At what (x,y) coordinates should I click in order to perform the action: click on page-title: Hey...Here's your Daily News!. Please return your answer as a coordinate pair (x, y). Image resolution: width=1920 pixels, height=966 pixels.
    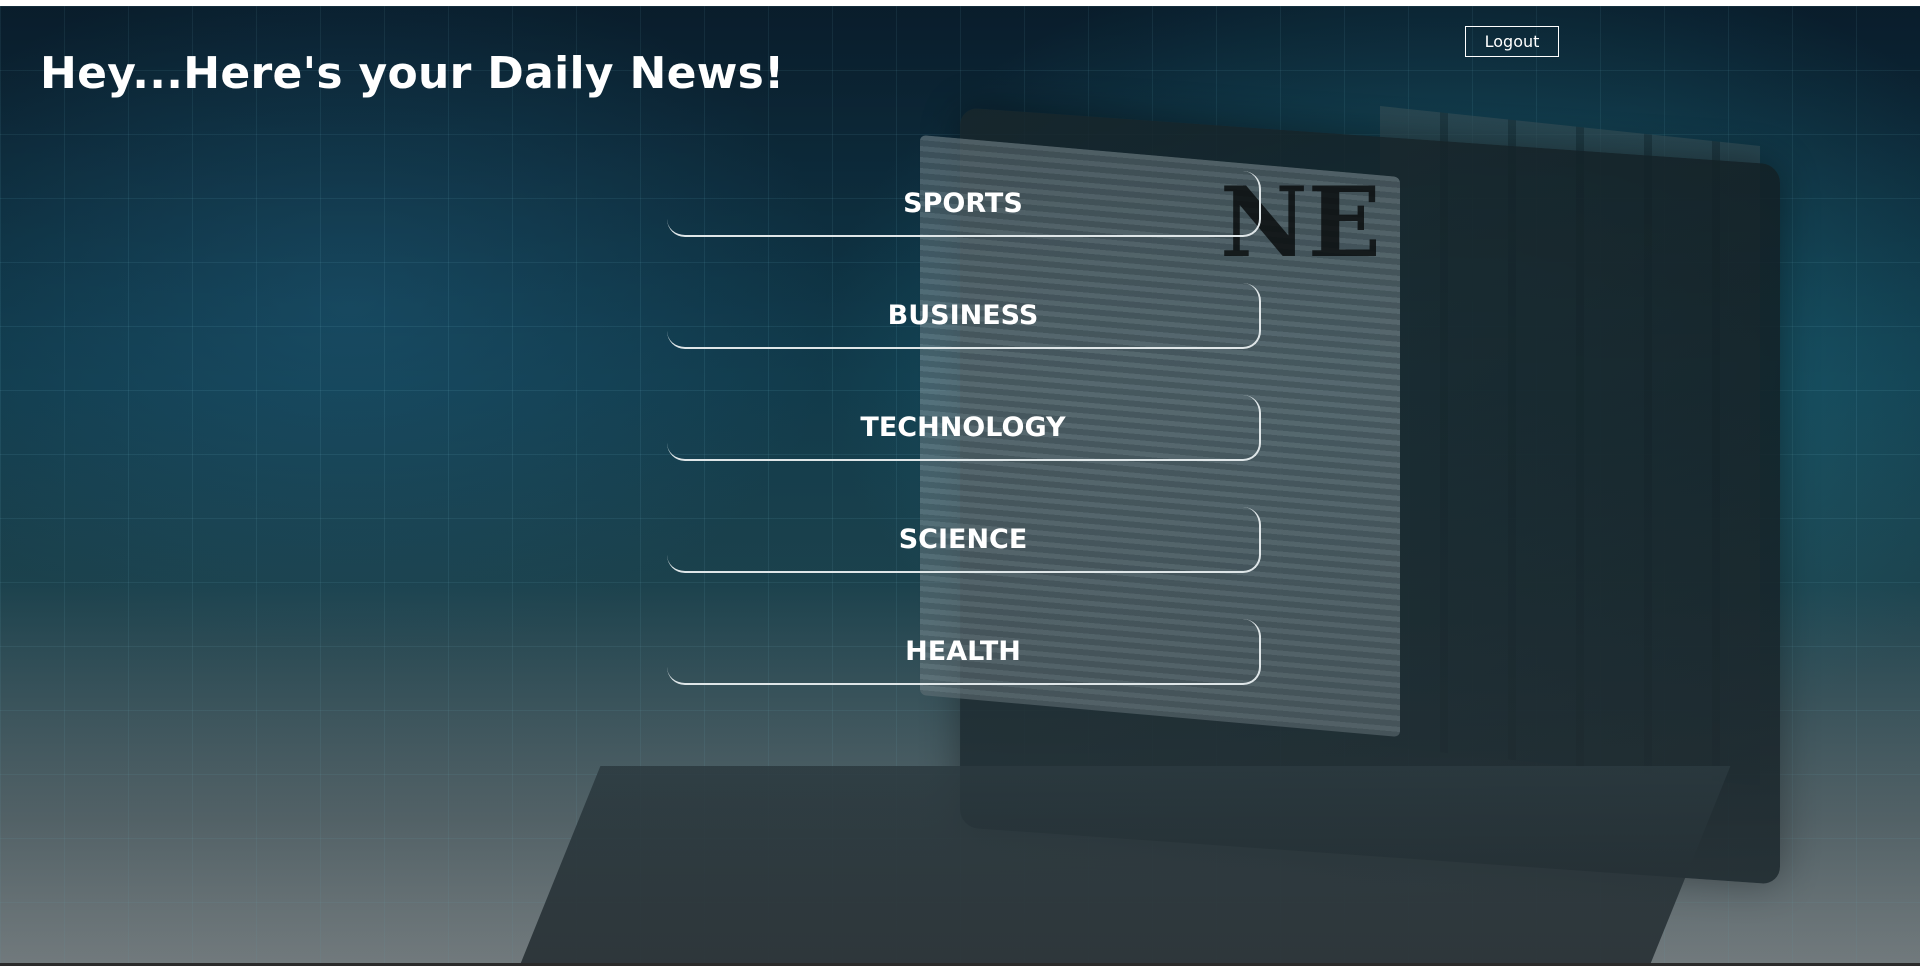
    Looking at the image, I should click on (412, 73).